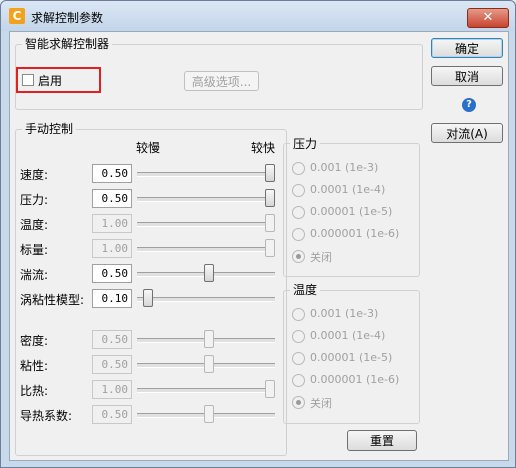 The height and width of the screenshot is (468, 516). Describe the element at coordinates (28, 80) in the screenshot. I see `enable-checkbox` at that location.